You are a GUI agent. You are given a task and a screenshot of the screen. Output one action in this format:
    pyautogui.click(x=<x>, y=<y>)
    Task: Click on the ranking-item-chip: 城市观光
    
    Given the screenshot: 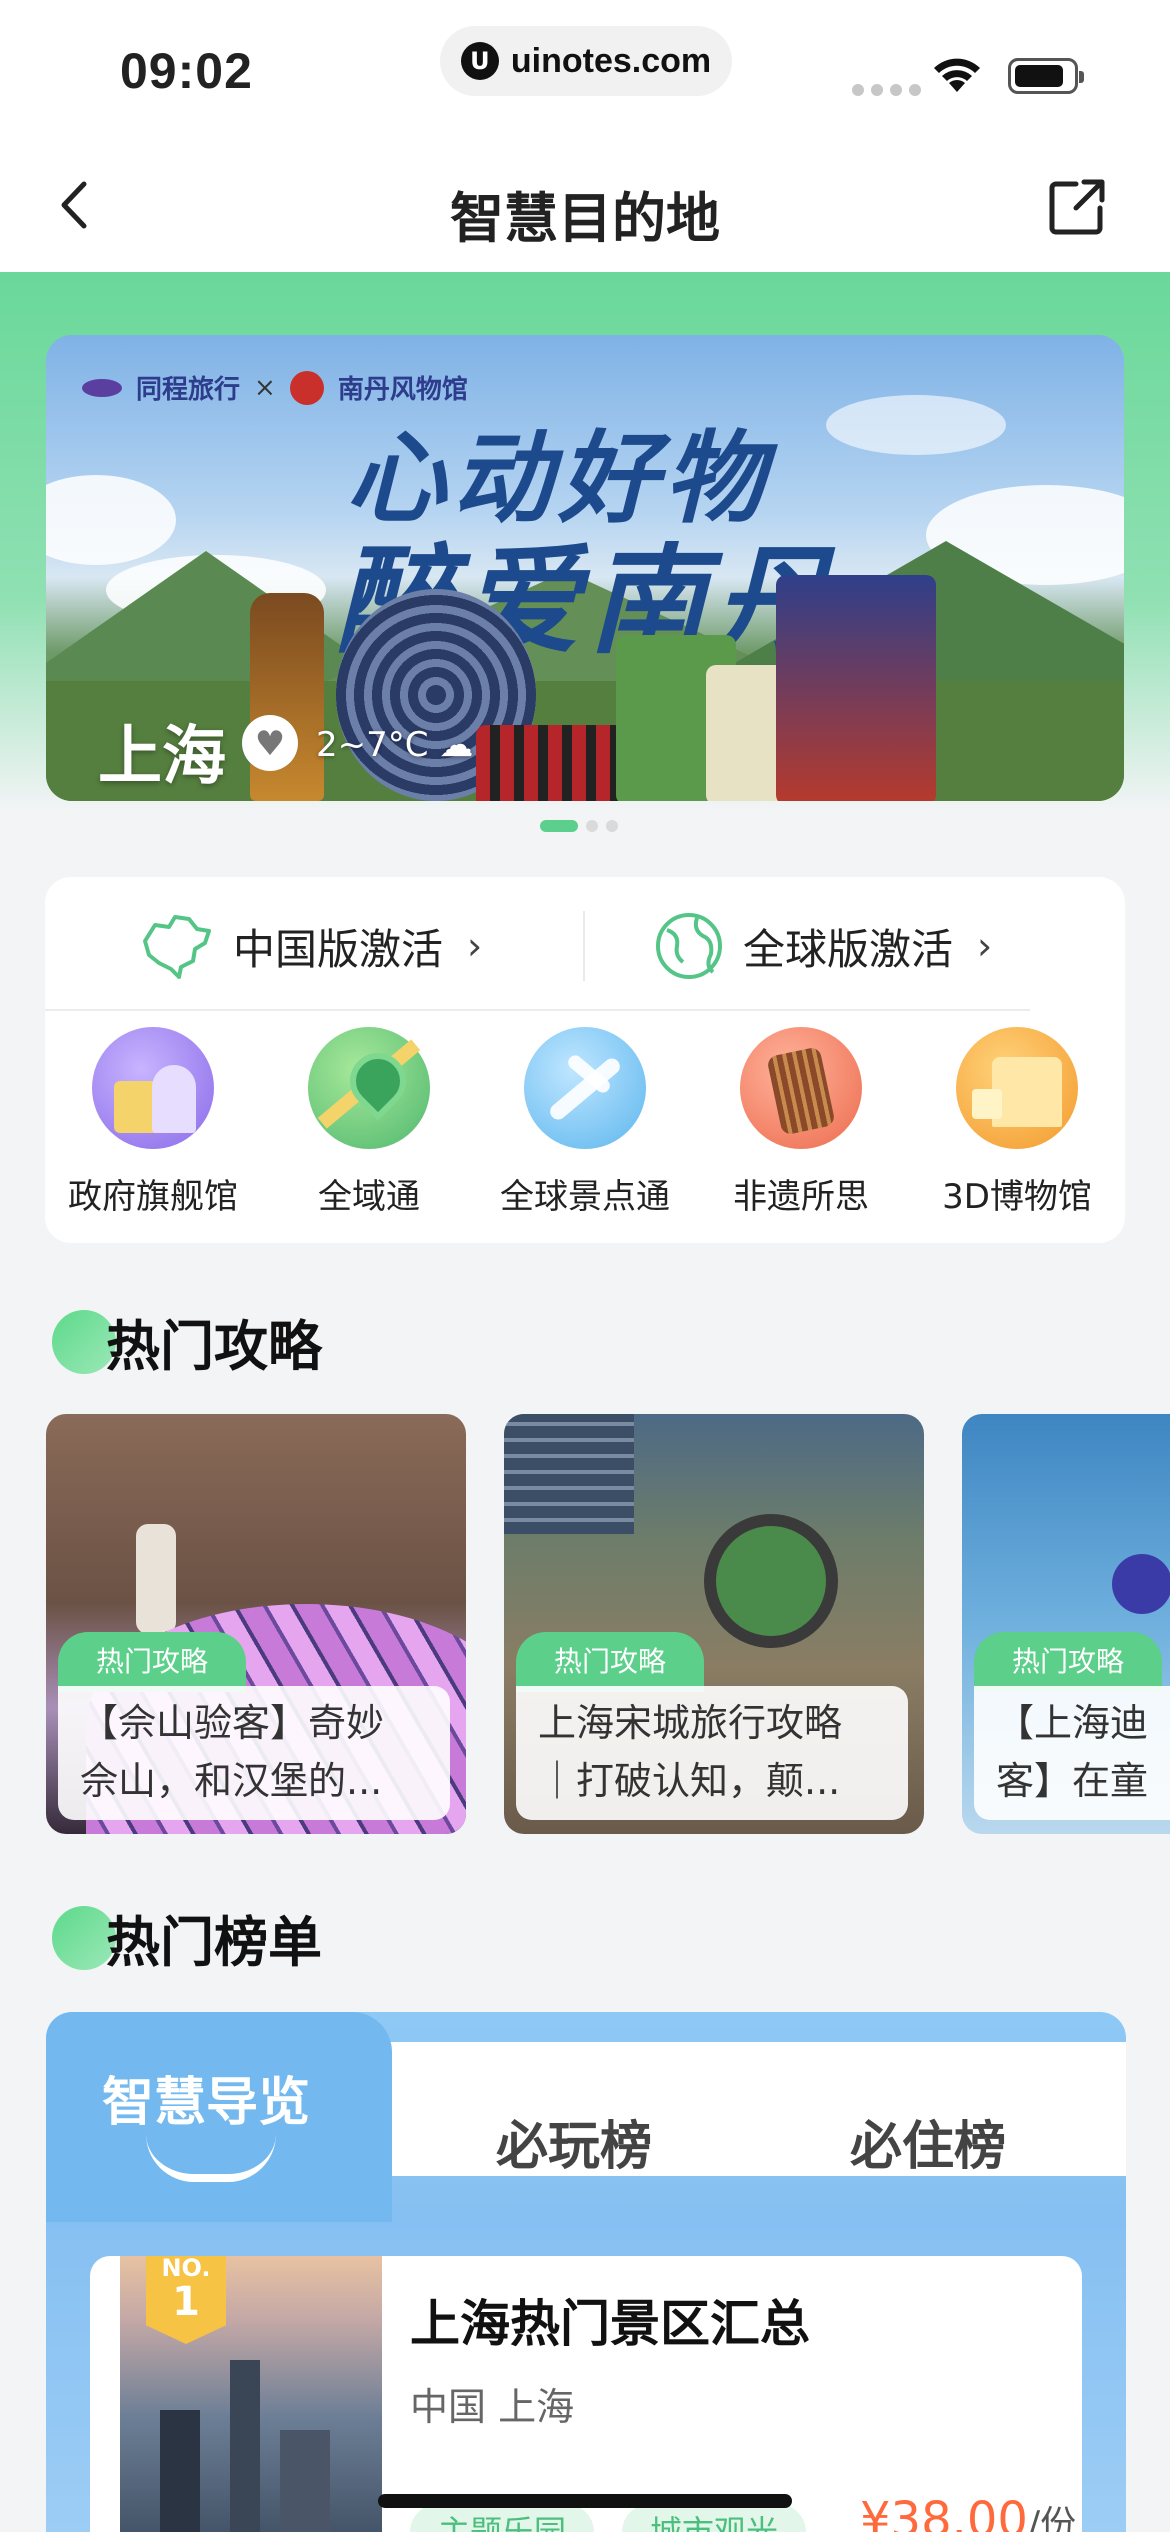 What is the action you would take?
    pyautogui.click(x=714, y=2518)
    